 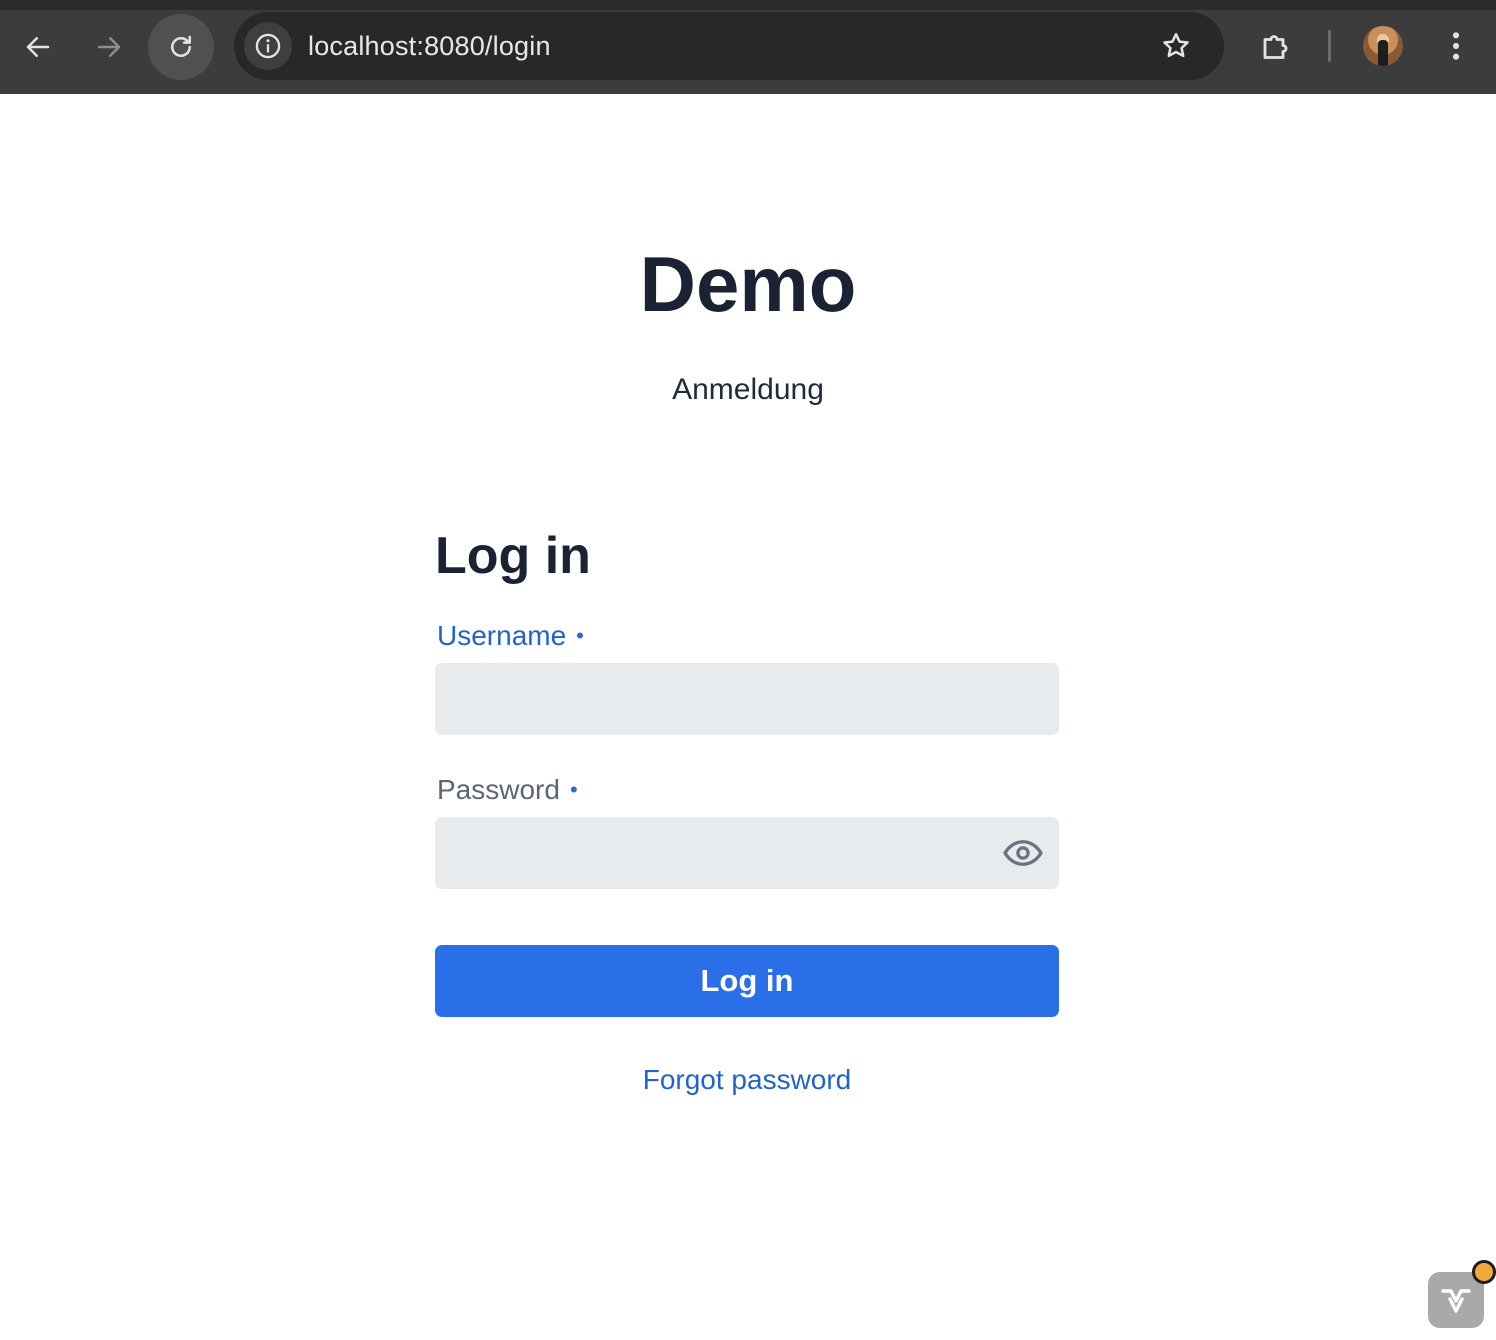 I want to click on password-label-text: Password, so click(x=498, y=789).